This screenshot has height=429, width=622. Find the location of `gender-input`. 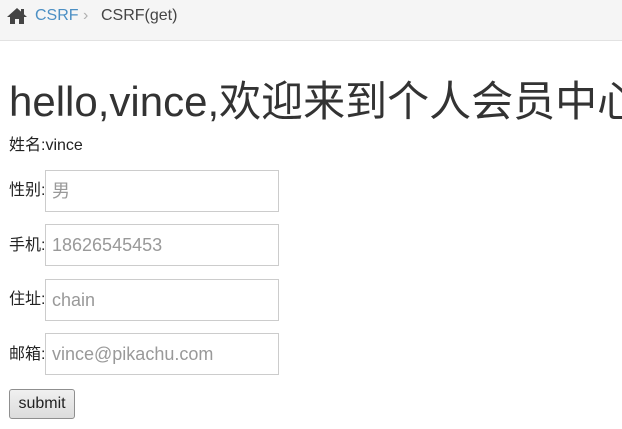

gender-input is located at coordinates (162, 191).